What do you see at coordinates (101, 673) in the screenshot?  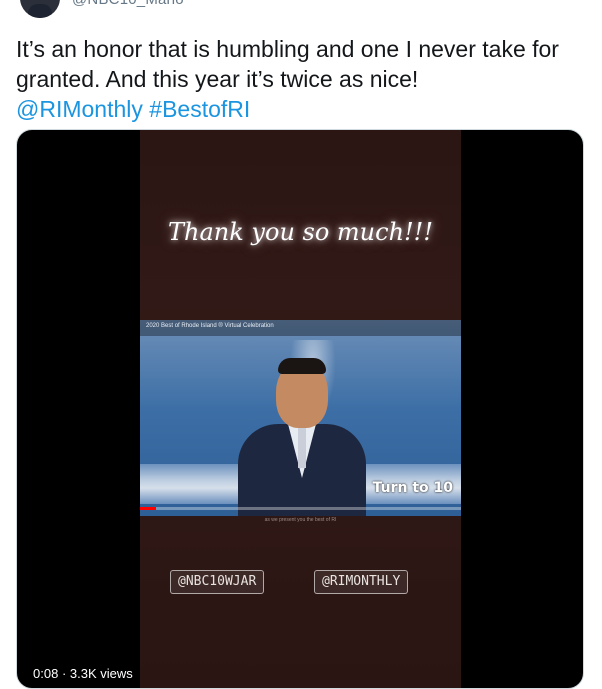 I see `view-count: 3.3K views` at bounding box center [101, 673].